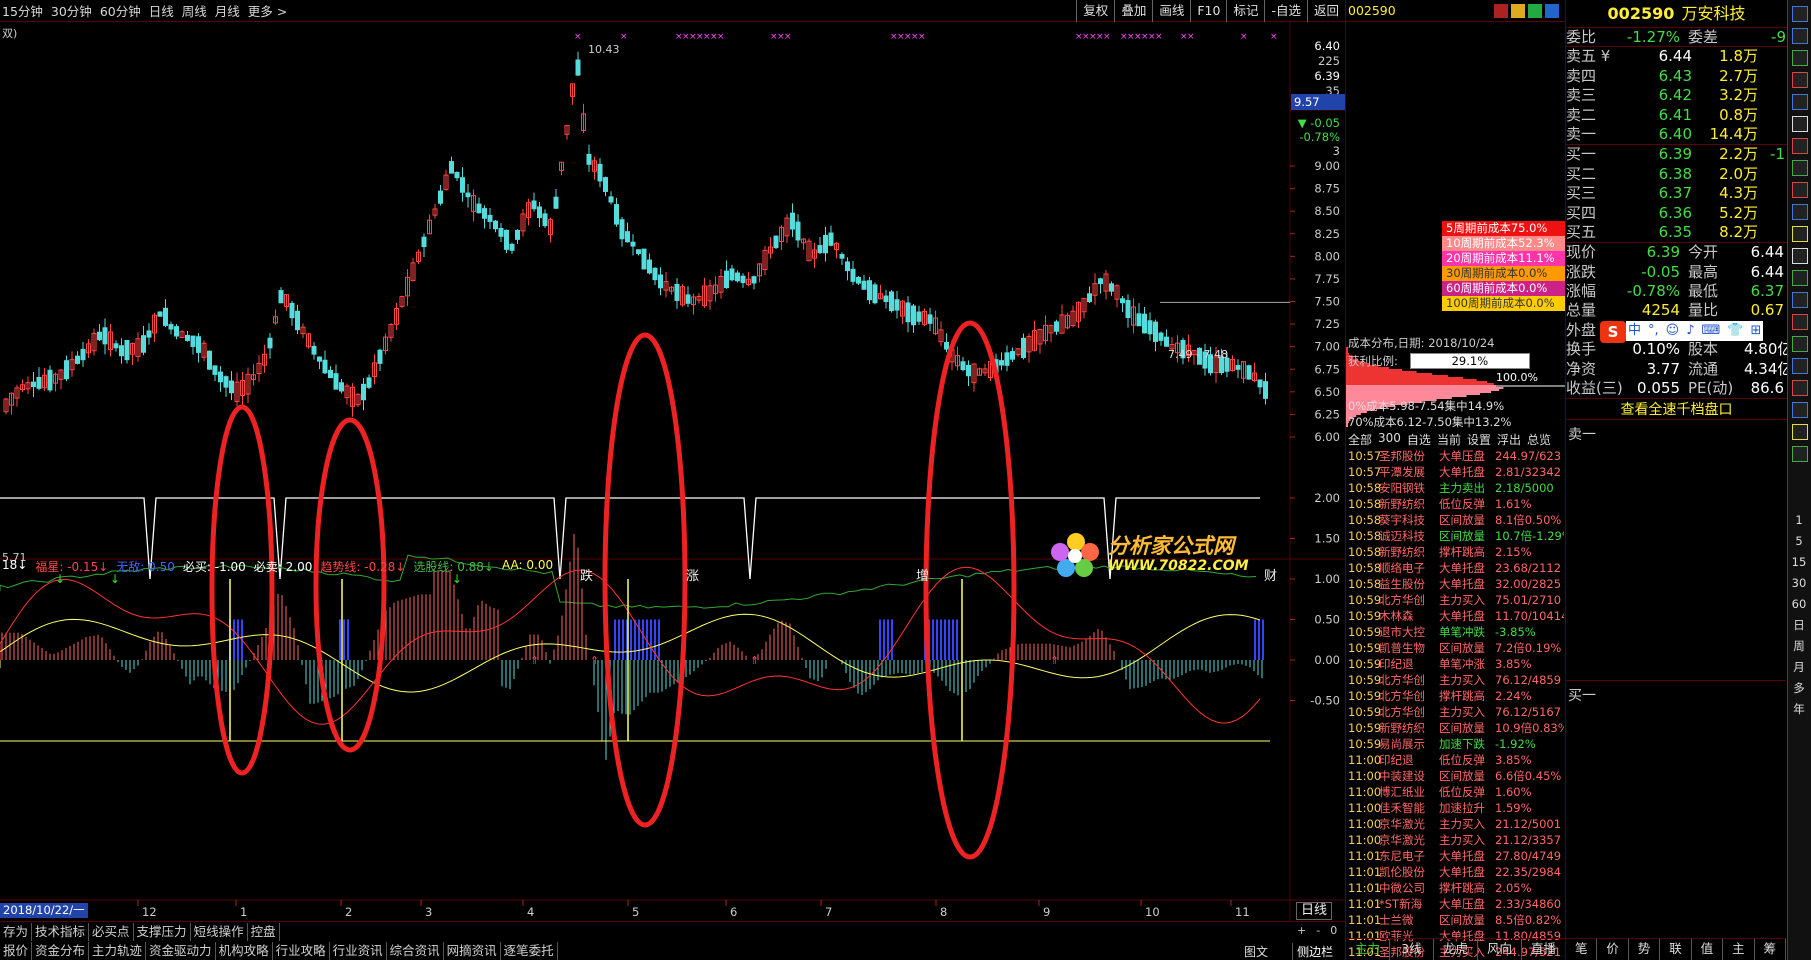 Image resolution: width=1811 pixels, height=960 pixels. What do you see at coordinates (358, 950) in the screenshot?
I see `function-tab-6: 行业资讯` at bounding box center [358, 950].